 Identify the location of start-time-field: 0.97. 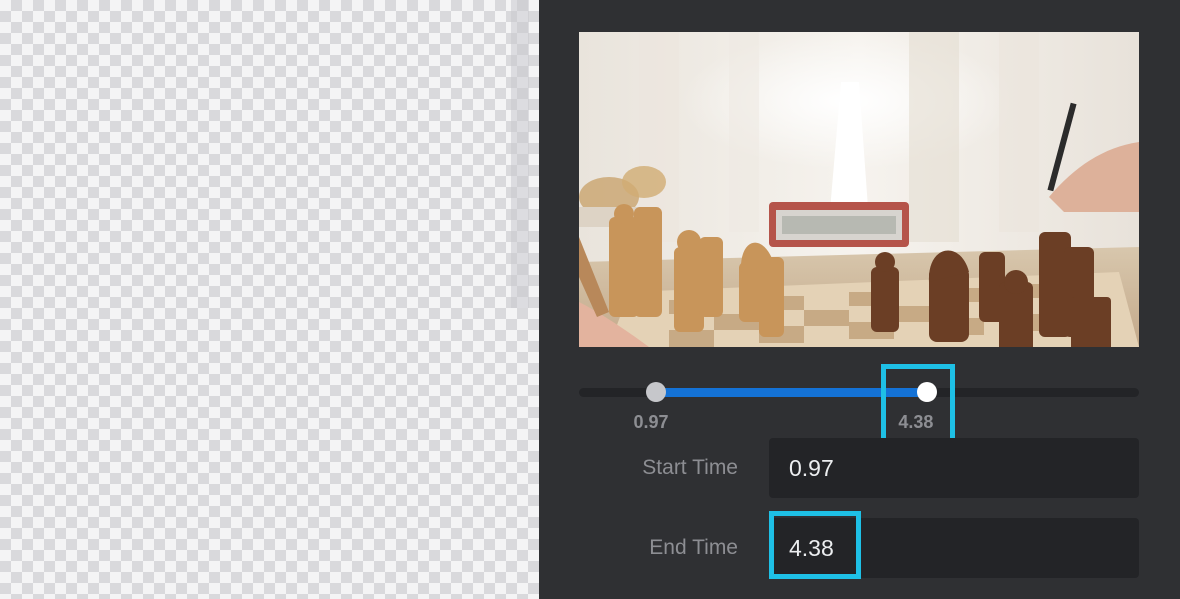
(954, 468).